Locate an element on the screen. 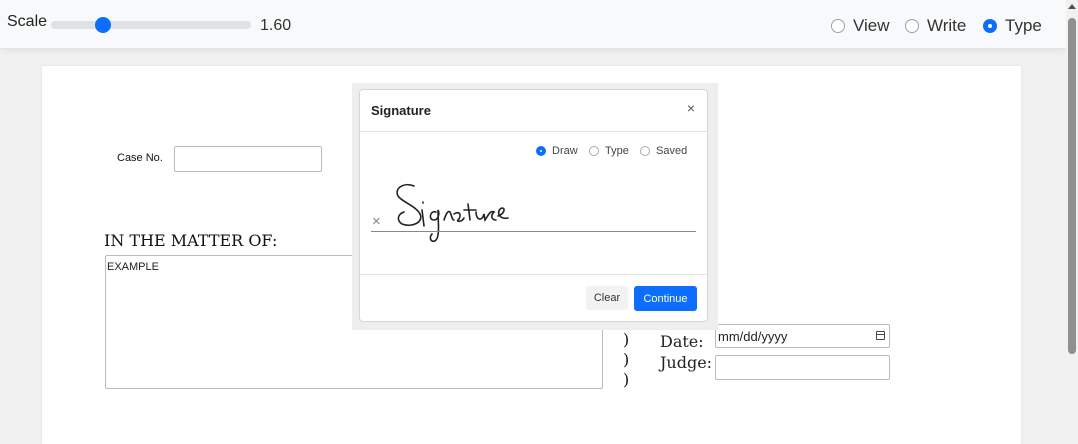  mode-write-option: Write is located at coordinates (935, 26).